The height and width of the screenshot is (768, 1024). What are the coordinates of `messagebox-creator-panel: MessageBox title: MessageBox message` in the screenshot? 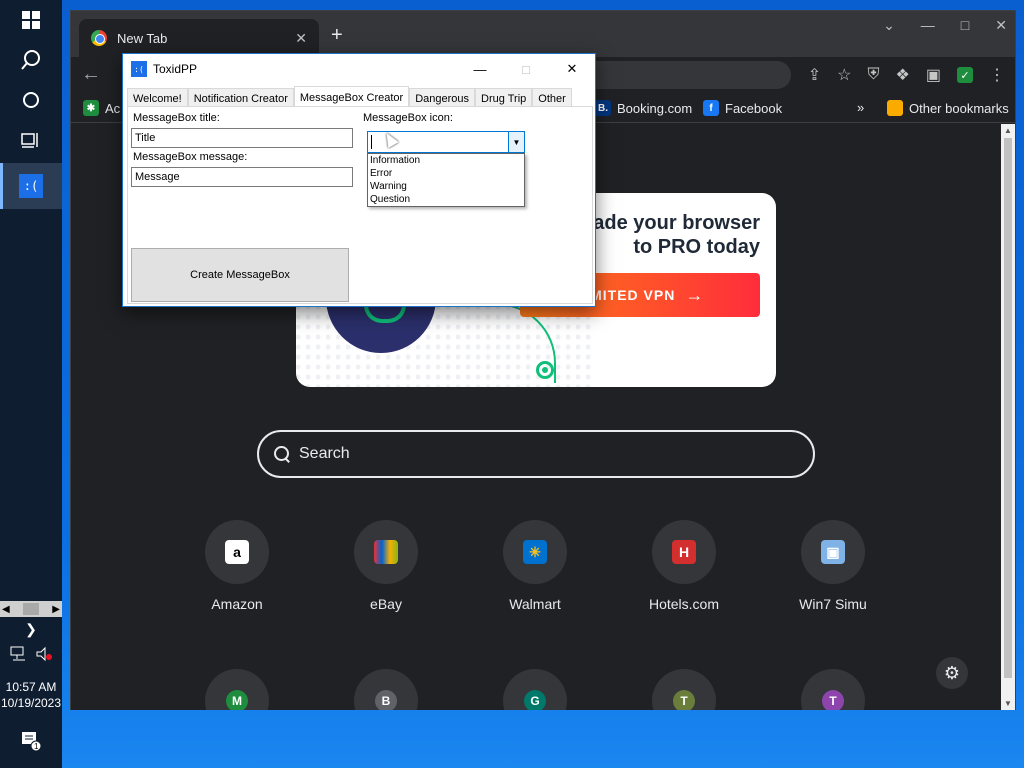 It's located at (360, 205).